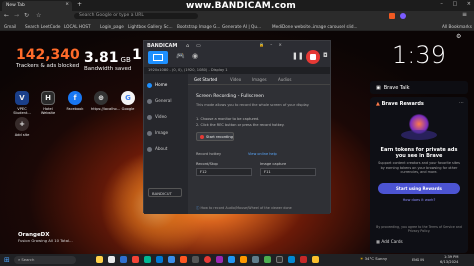  I want to click on nav-item-video: Video, so click(157, 117).